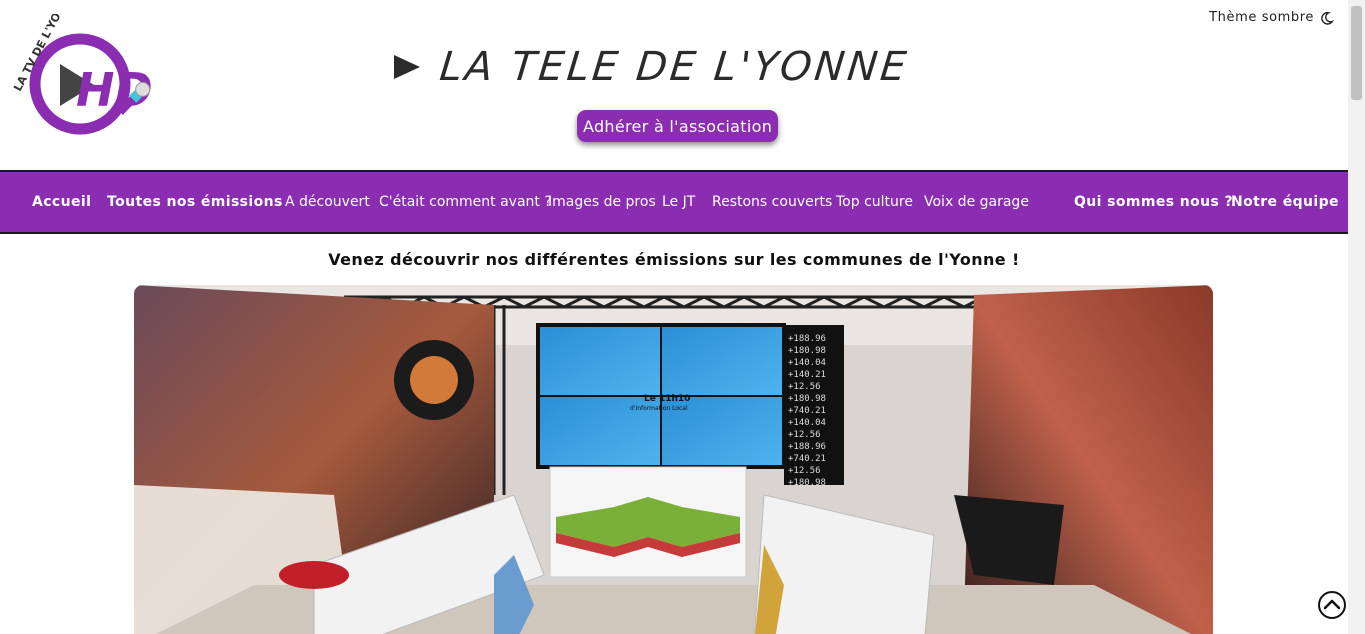 This screenshot has width=1365, height=634. Describe the element at coordinates (1261, 17) in the screenshot. I see `theme-toggle-label: Thème sombre` at that location.